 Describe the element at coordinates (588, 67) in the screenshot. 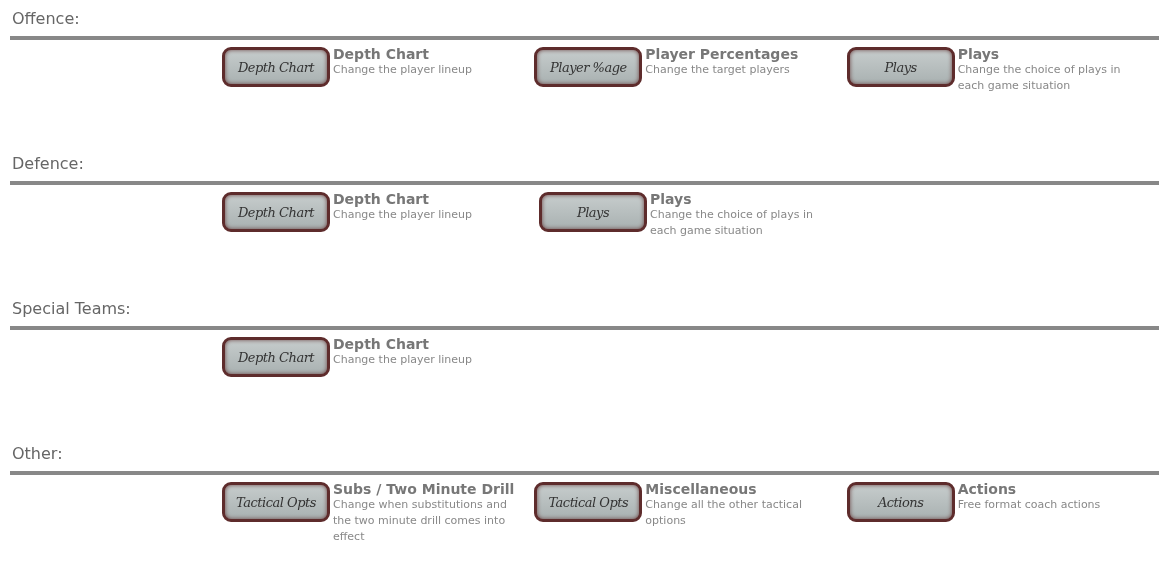

I see `menu-button: Player %age` at that location.